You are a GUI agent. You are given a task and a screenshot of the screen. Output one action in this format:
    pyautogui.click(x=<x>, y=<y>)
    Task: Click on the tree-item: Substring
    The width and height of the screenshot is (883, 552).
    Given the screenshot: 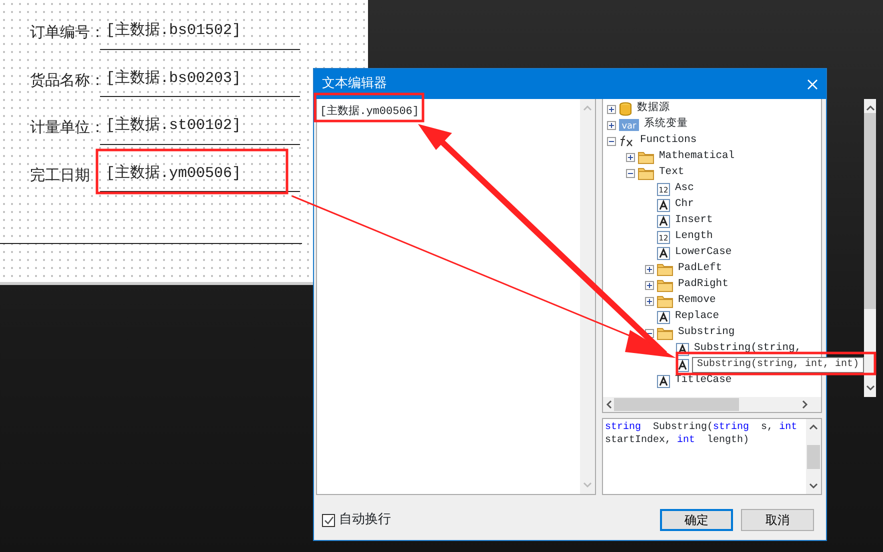 What is the action you would take?
    pyautogui.click(x=706, y=333)
    